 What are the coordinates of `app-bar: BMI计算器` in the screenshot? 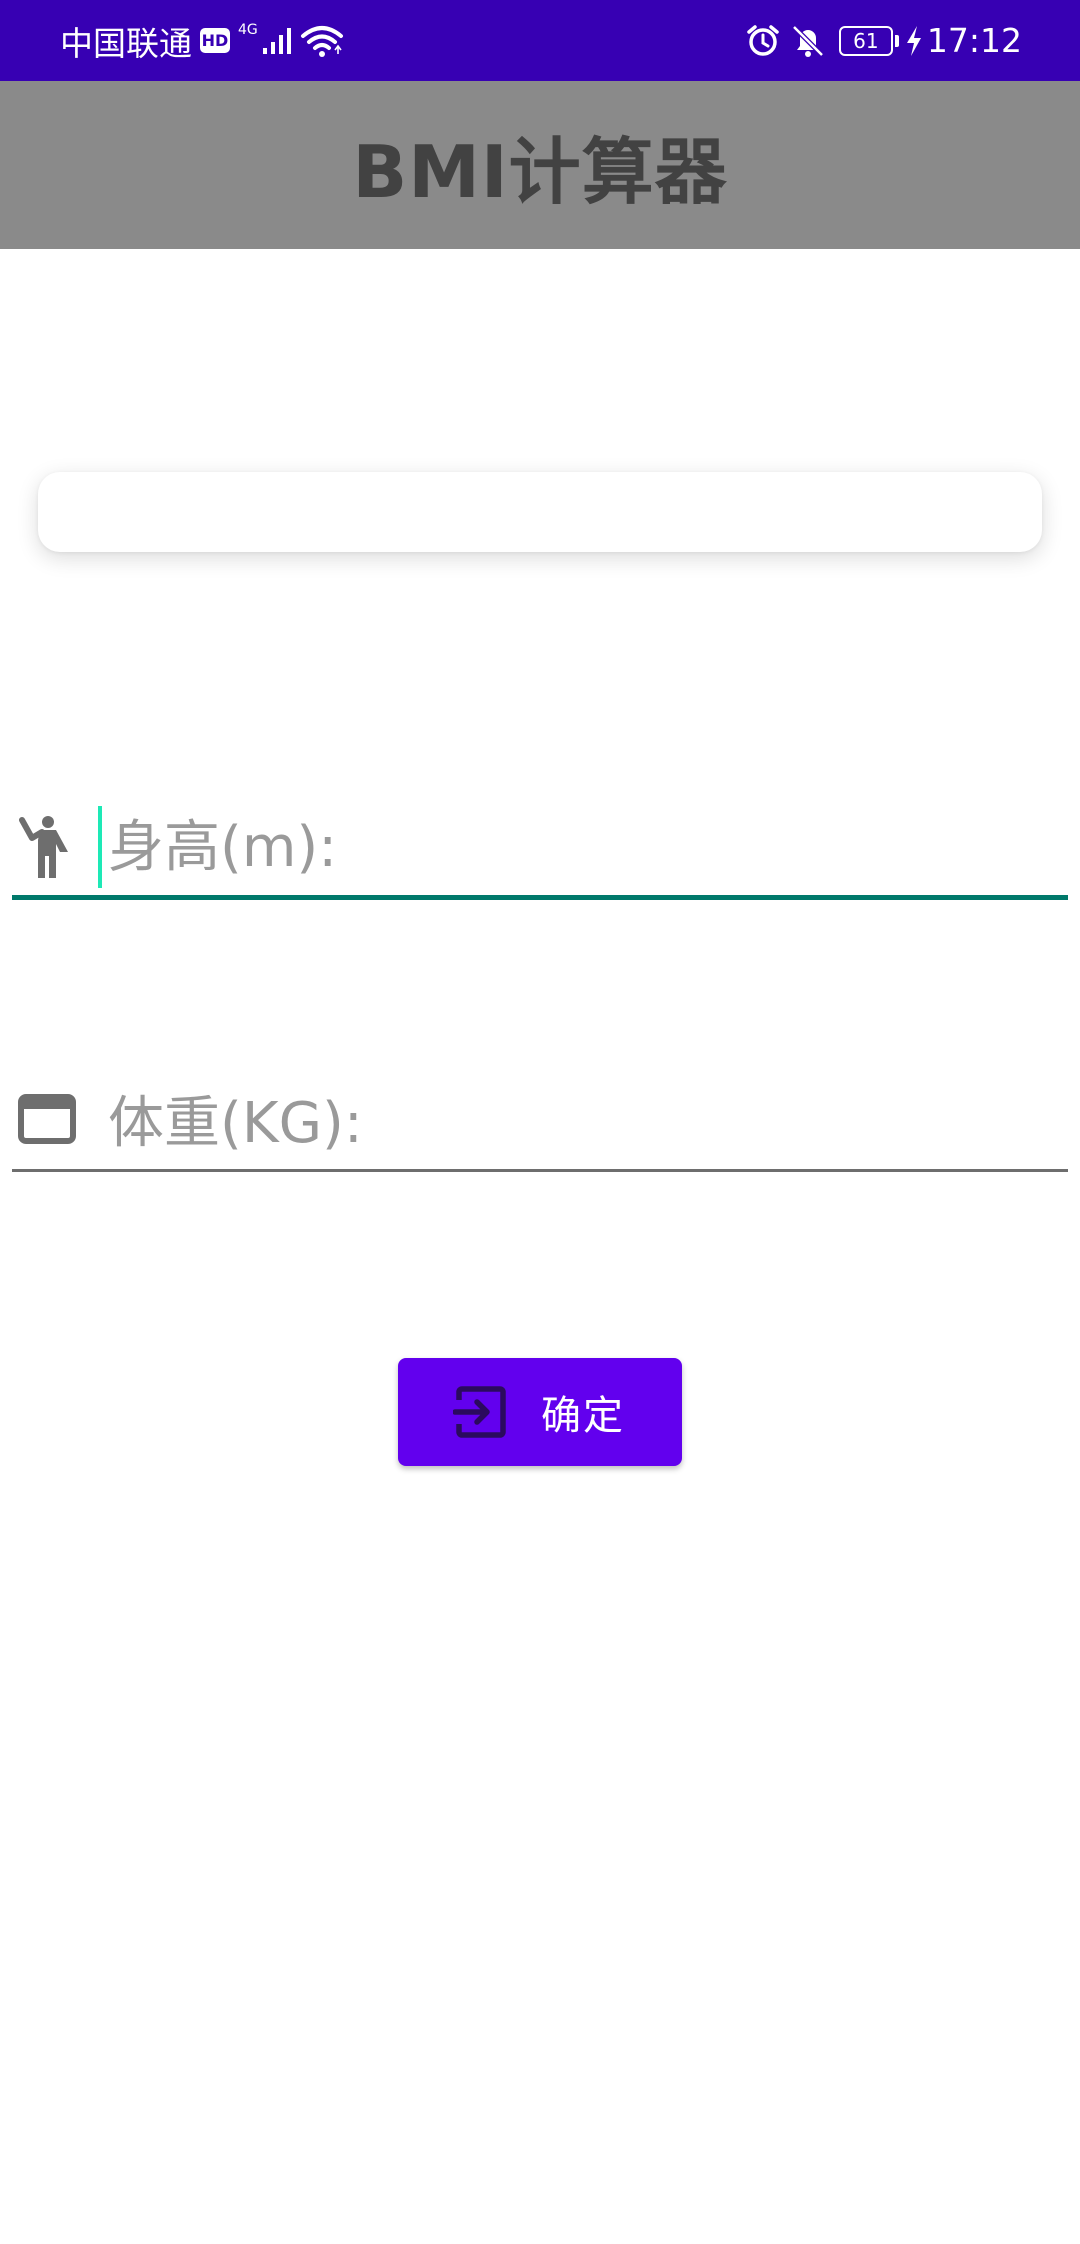 It's located at (540, 165).